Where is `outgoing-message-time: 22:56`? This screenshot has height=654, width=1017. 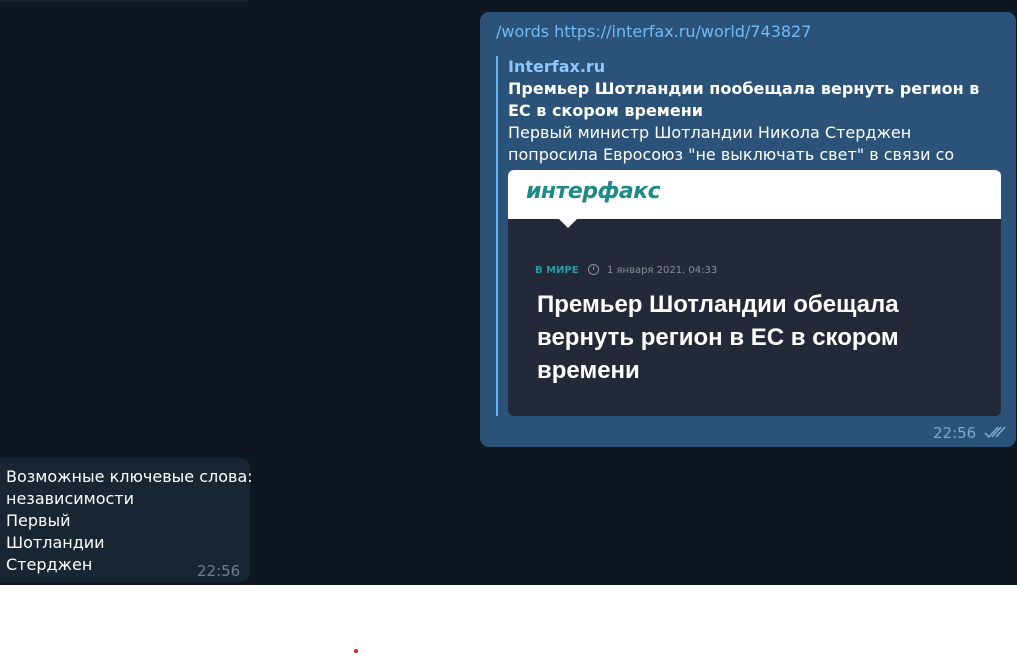
outgoing-message-time: 22:56 is located at coordinates (955, 433).